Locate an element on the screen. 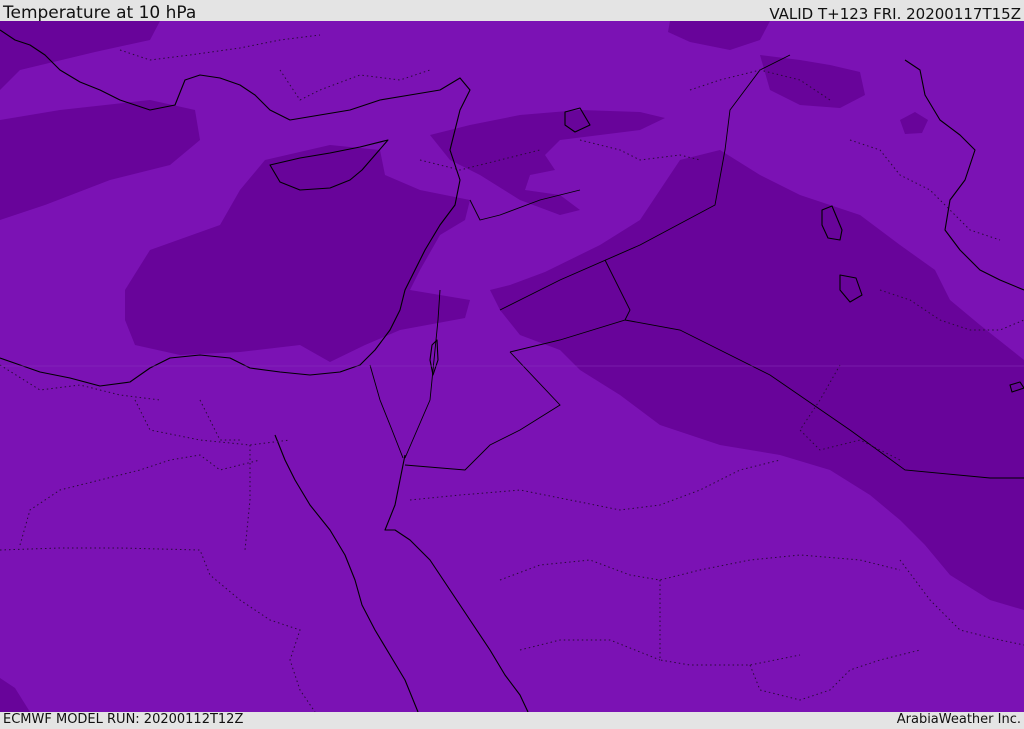 The width and height of the screenshot is (1024, 729). map-title: Temperature at 10 hPa is located at coordinates (100, 13).